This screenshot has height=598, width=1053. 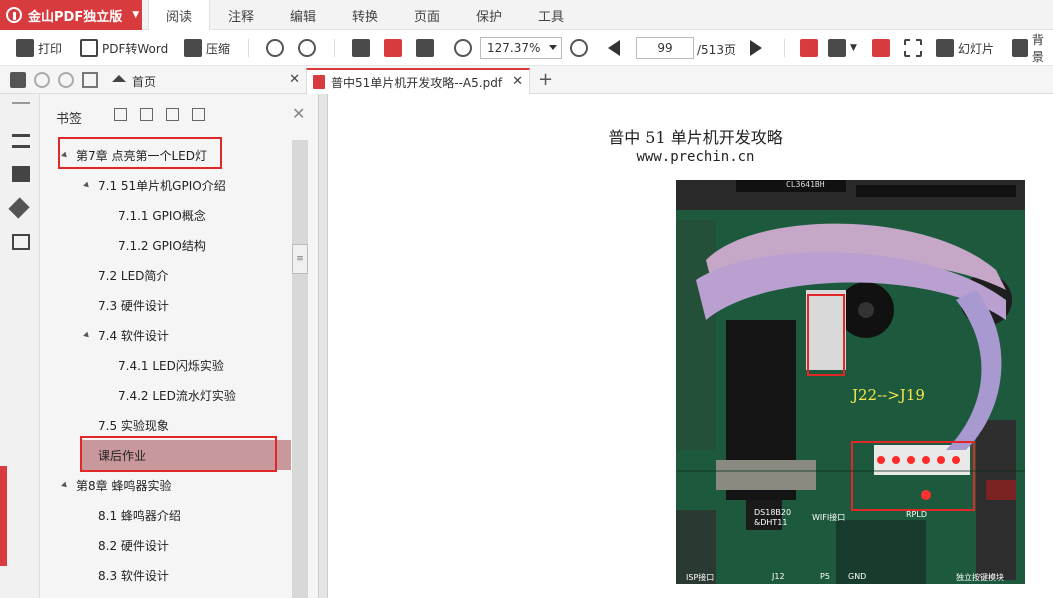 I want to click on menu-tab-protect: 保护, so click(x=489, y=15).